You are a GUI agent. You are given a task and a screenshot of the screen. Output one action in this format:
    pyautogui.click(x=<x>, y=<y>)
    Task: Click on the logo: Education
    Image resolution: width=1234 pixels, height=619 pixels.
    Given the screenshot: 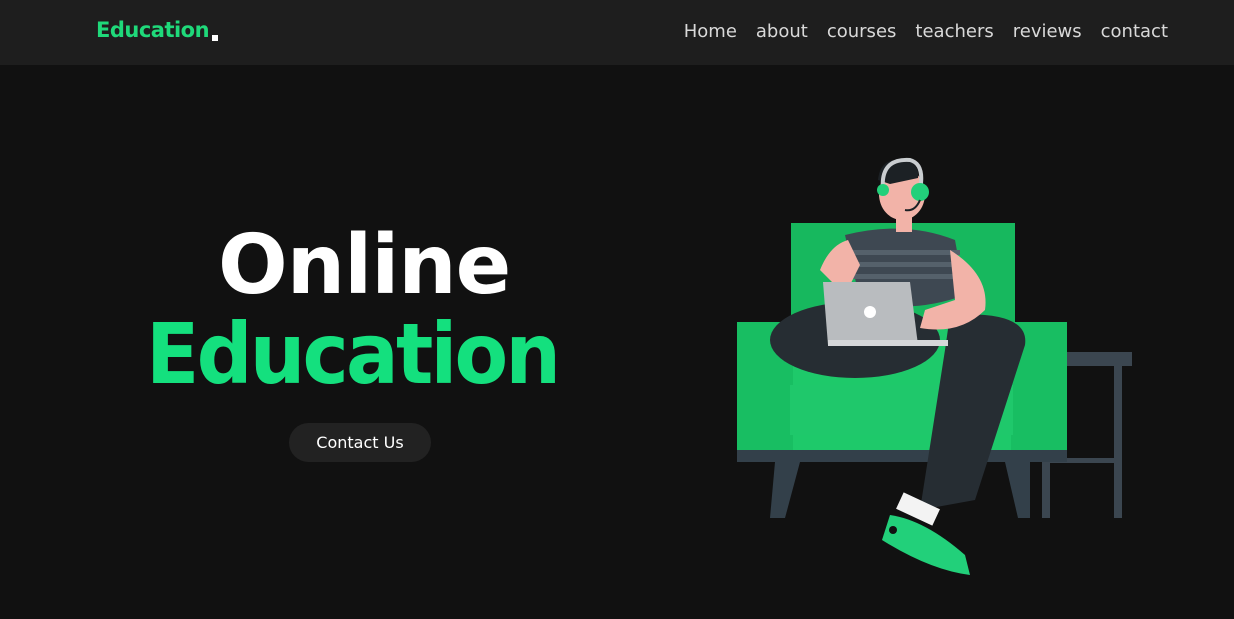 What is the action you would take?
    pyautogui.click(x=153, y=30)
    